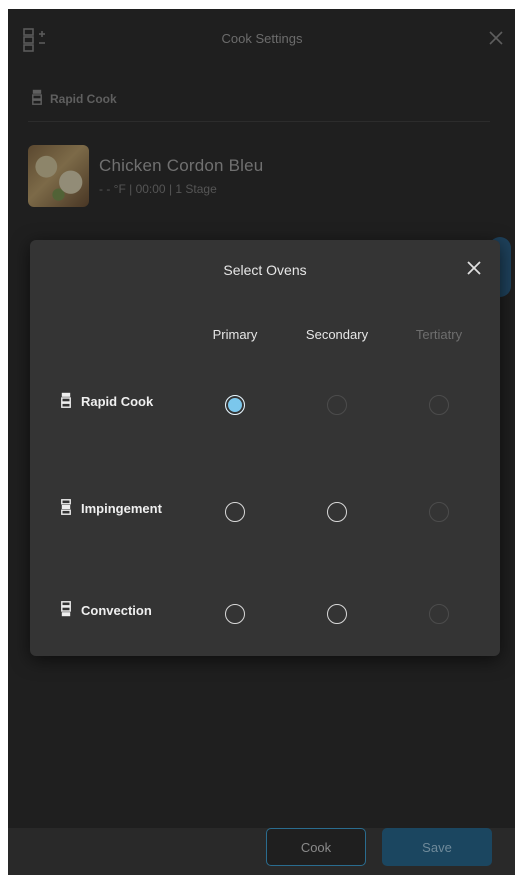  I want to click on row-impingement: Impingement, so click(111, 508).